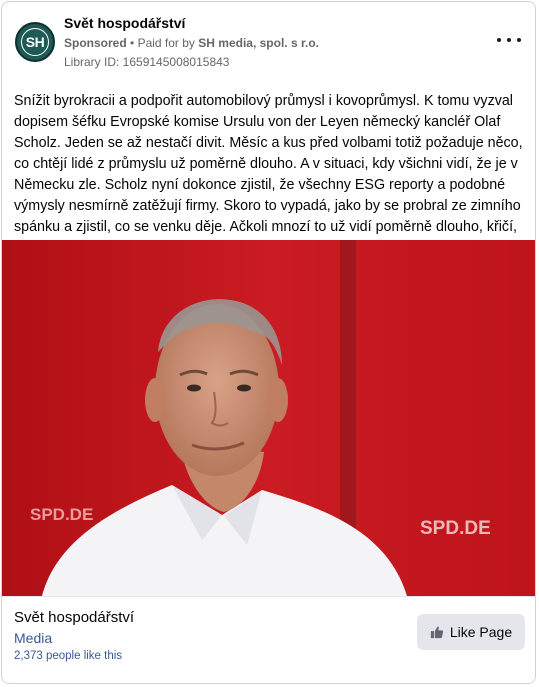 Image resolution: width=539 pixels, height=687 pixels. I want to click on like-page-label: Like Page, so click(481, 632).